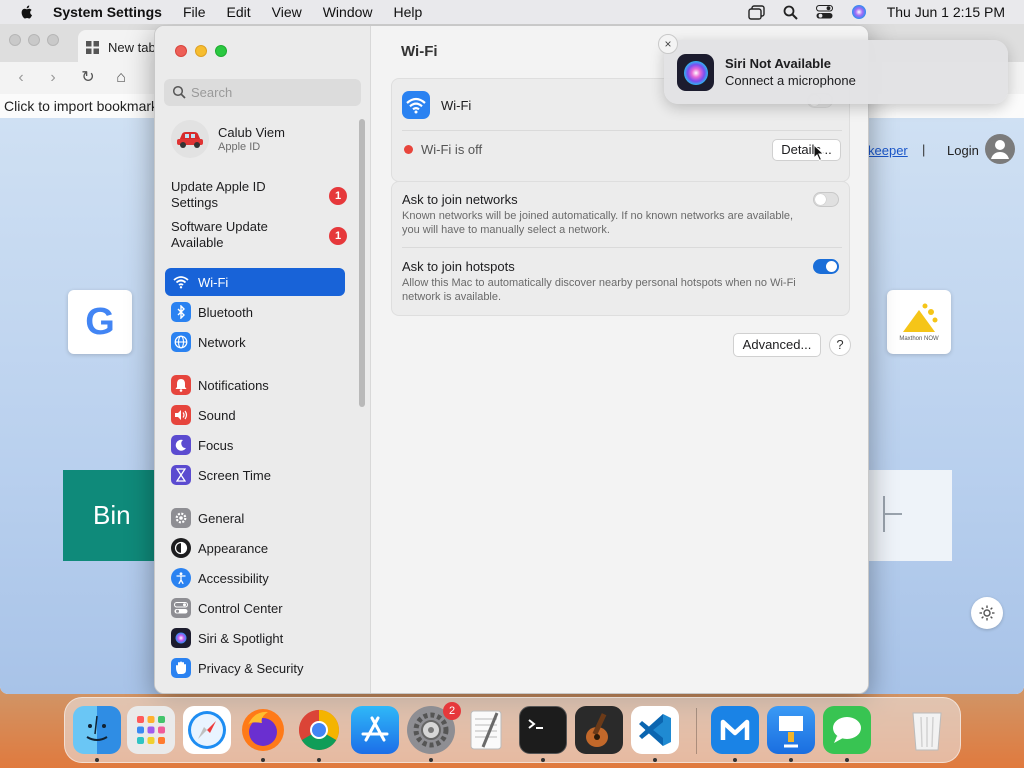 The image size is (1024, 768). Describe the element at coordinates (194, 12) in the screenshot. I see `menu-file: File` at that location.